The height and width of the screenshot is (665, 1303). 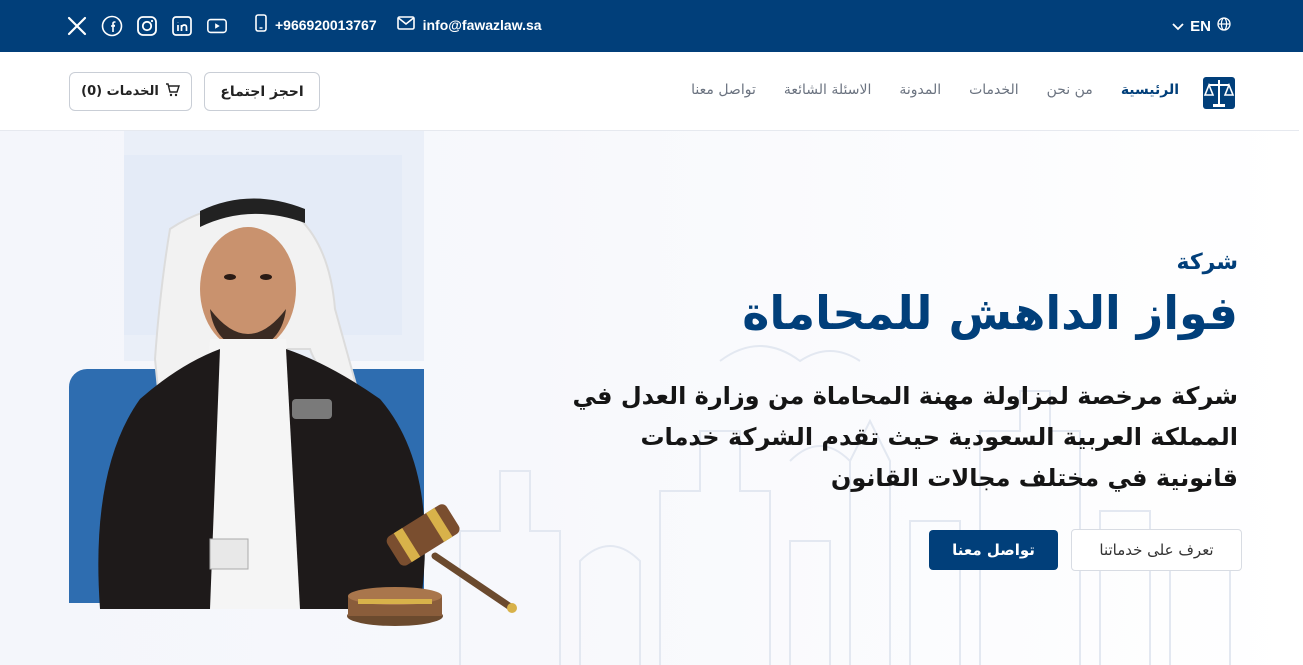 I want to click on discover-services-button: تعرف على خدماتنا, so click(x=1156, y=550).